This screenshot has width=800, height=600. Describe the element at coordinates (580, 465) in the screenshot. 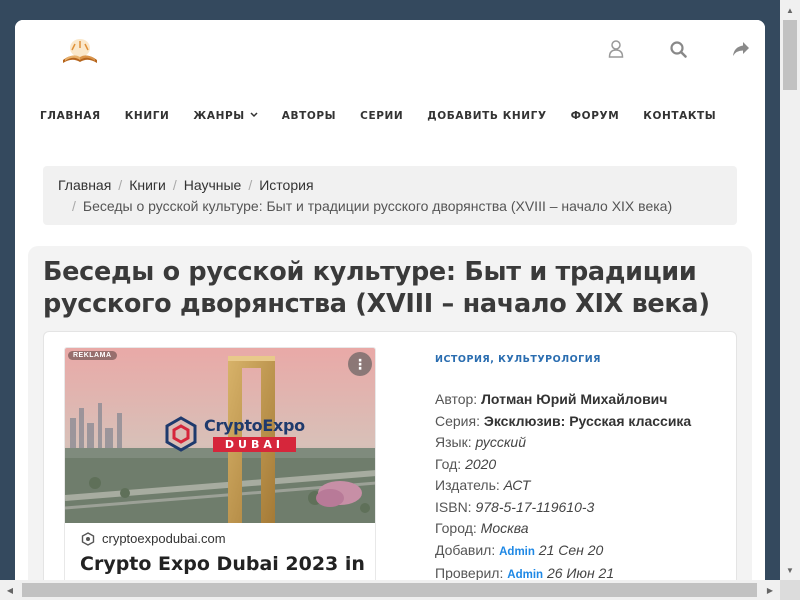

I see `meta-year: Год: 2020` at that location.